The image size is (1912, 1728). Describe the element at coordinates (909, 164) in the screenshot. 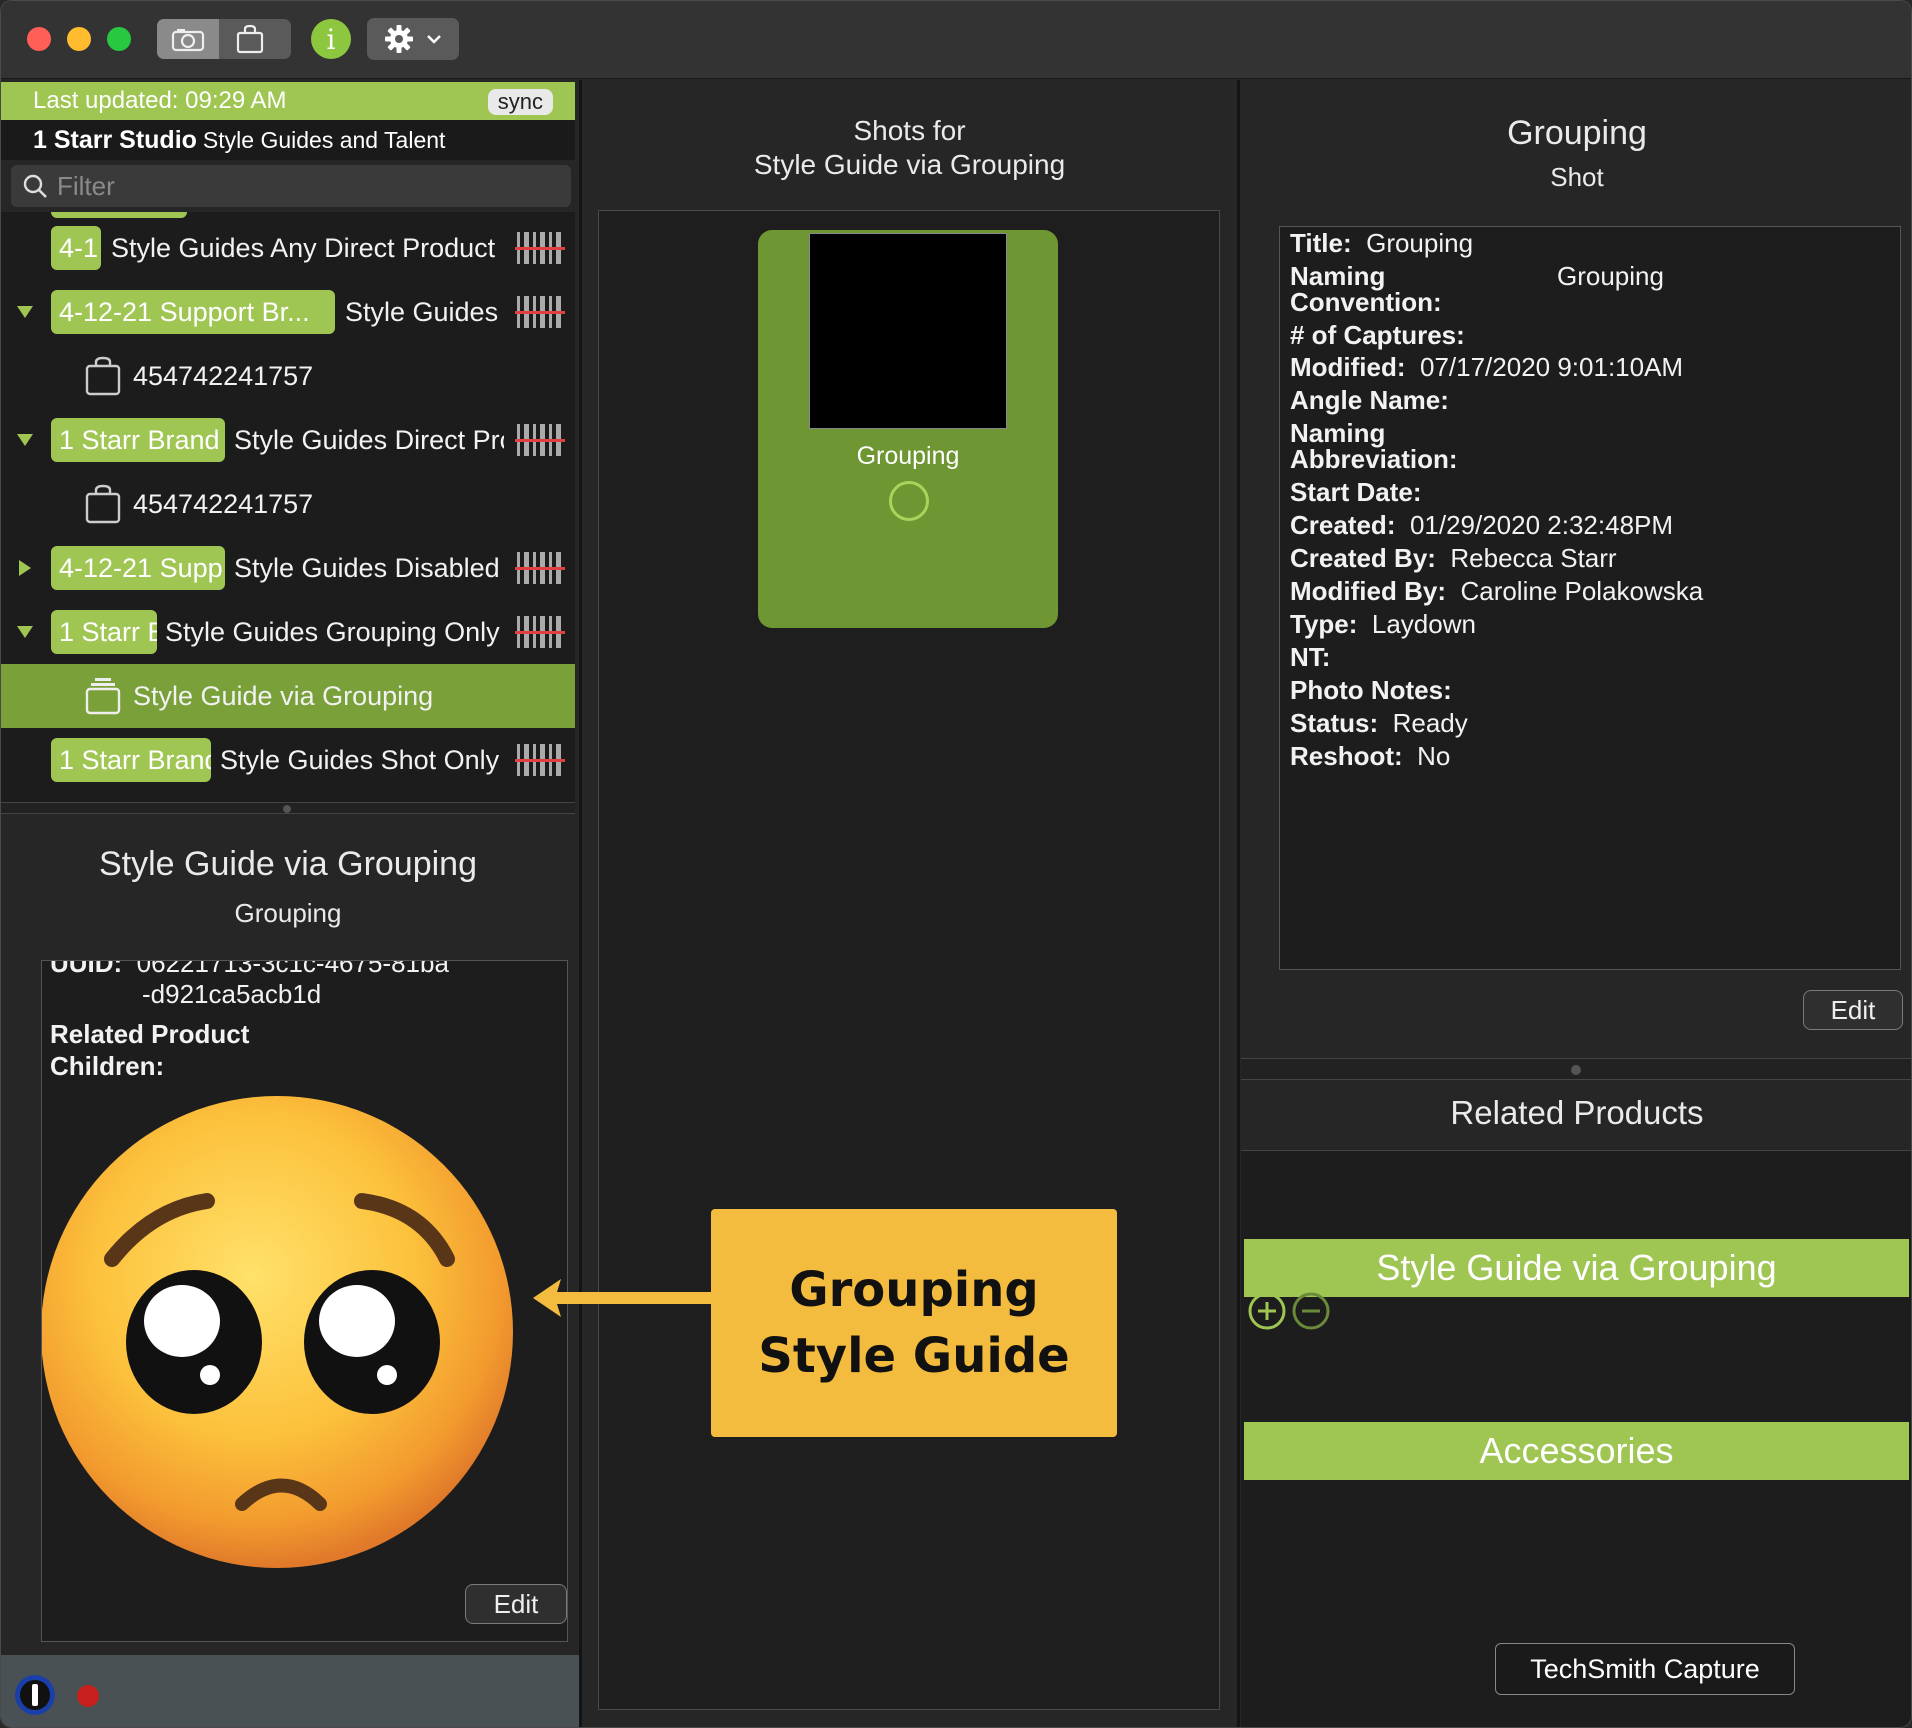

I see `shots-title-line2: Style Guide via Grouping` at that location.